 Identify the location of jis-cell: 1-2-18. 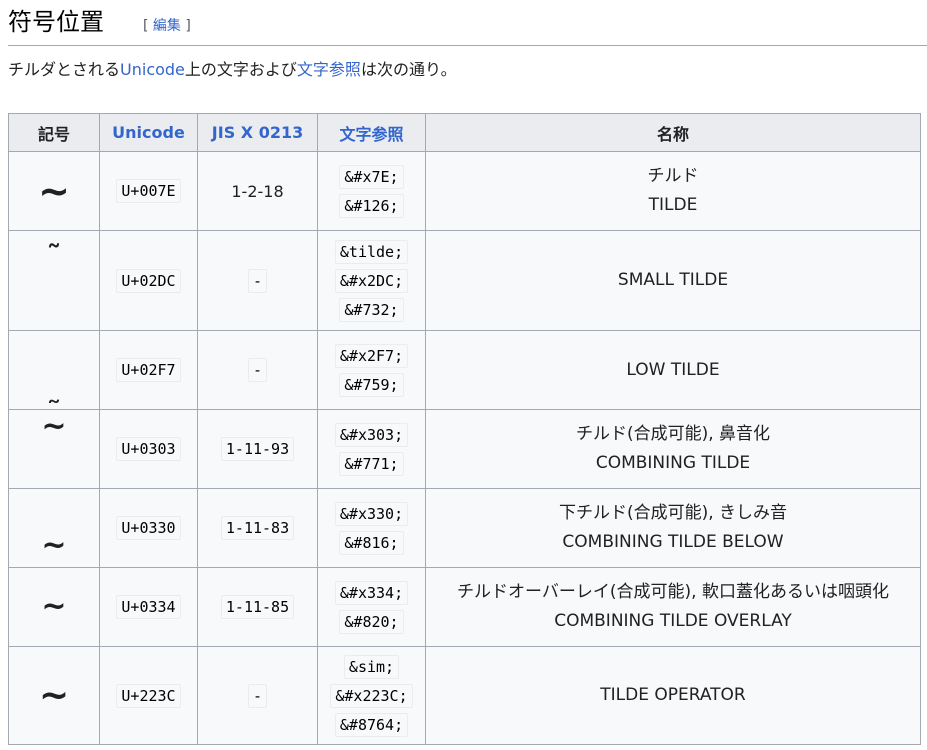
(257, 191).